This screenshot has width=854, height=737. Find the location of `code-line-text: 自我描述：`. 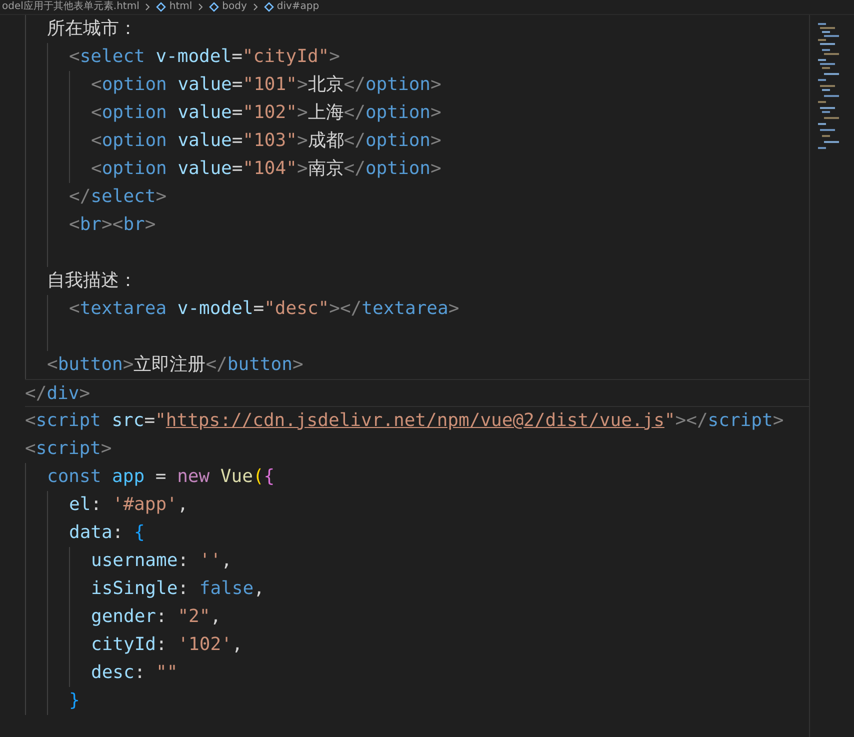

code-line-text: 自我描述： is located at coordinates (92, 281).